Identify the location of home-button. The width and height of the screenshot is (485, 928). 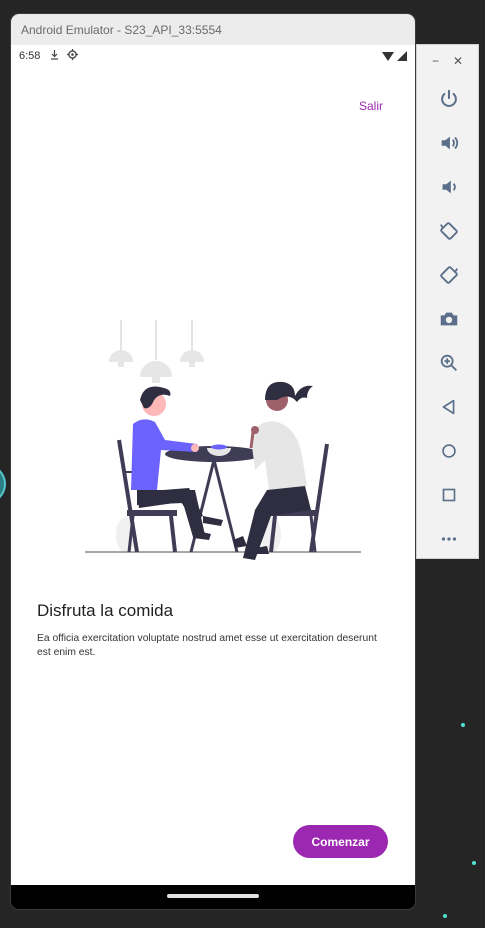
(448, 451).